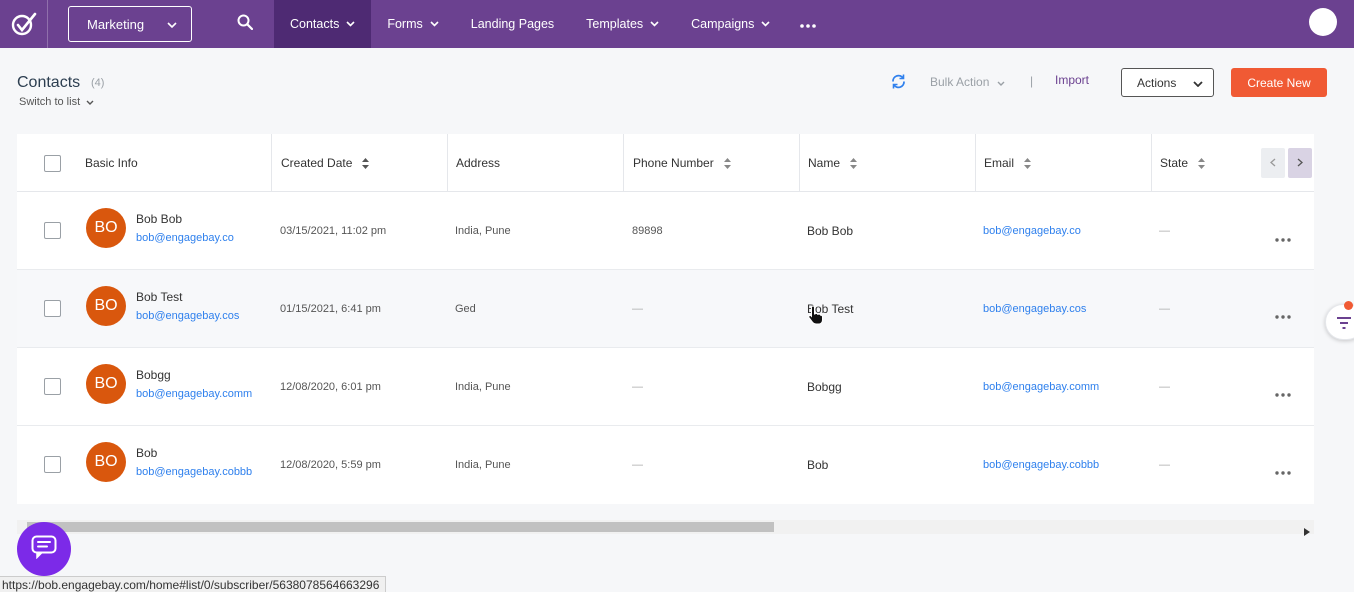 The height and width of the screenshot is (592, 1354). What do you see at coordinates (146, 453) in the screenshot?
I see `contact-name-link: Bob` at bounding box center [146, 453].